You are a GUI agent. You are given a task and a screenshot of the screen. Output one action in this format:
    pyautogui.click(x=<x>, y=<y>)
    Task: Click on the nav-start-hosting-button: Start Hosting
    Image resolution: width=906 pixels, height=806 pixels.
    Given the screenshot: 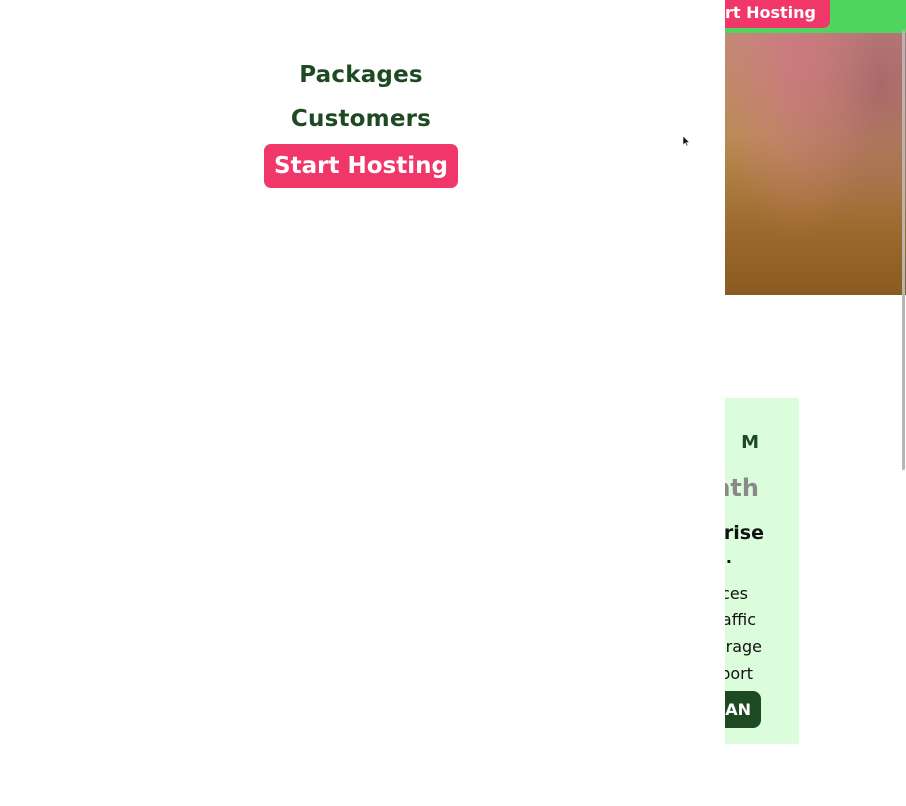 What is the action you would take?
    pyautogui.click(x=361, y=166)
    